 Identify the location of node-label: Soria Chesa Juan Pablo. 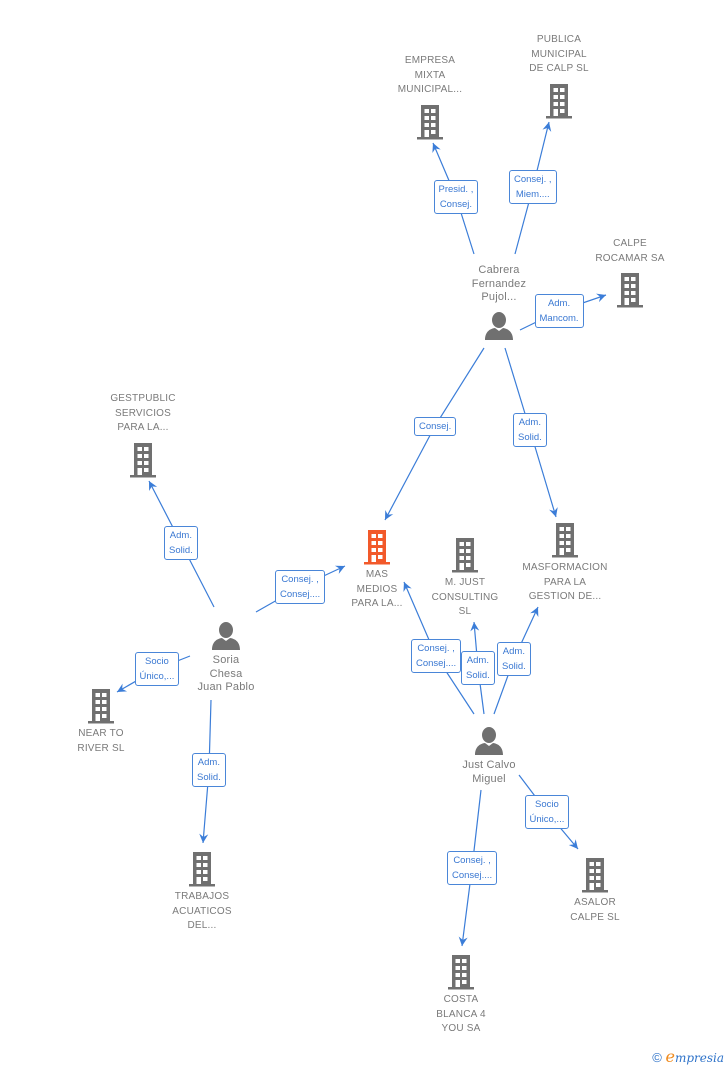
(226, 674).